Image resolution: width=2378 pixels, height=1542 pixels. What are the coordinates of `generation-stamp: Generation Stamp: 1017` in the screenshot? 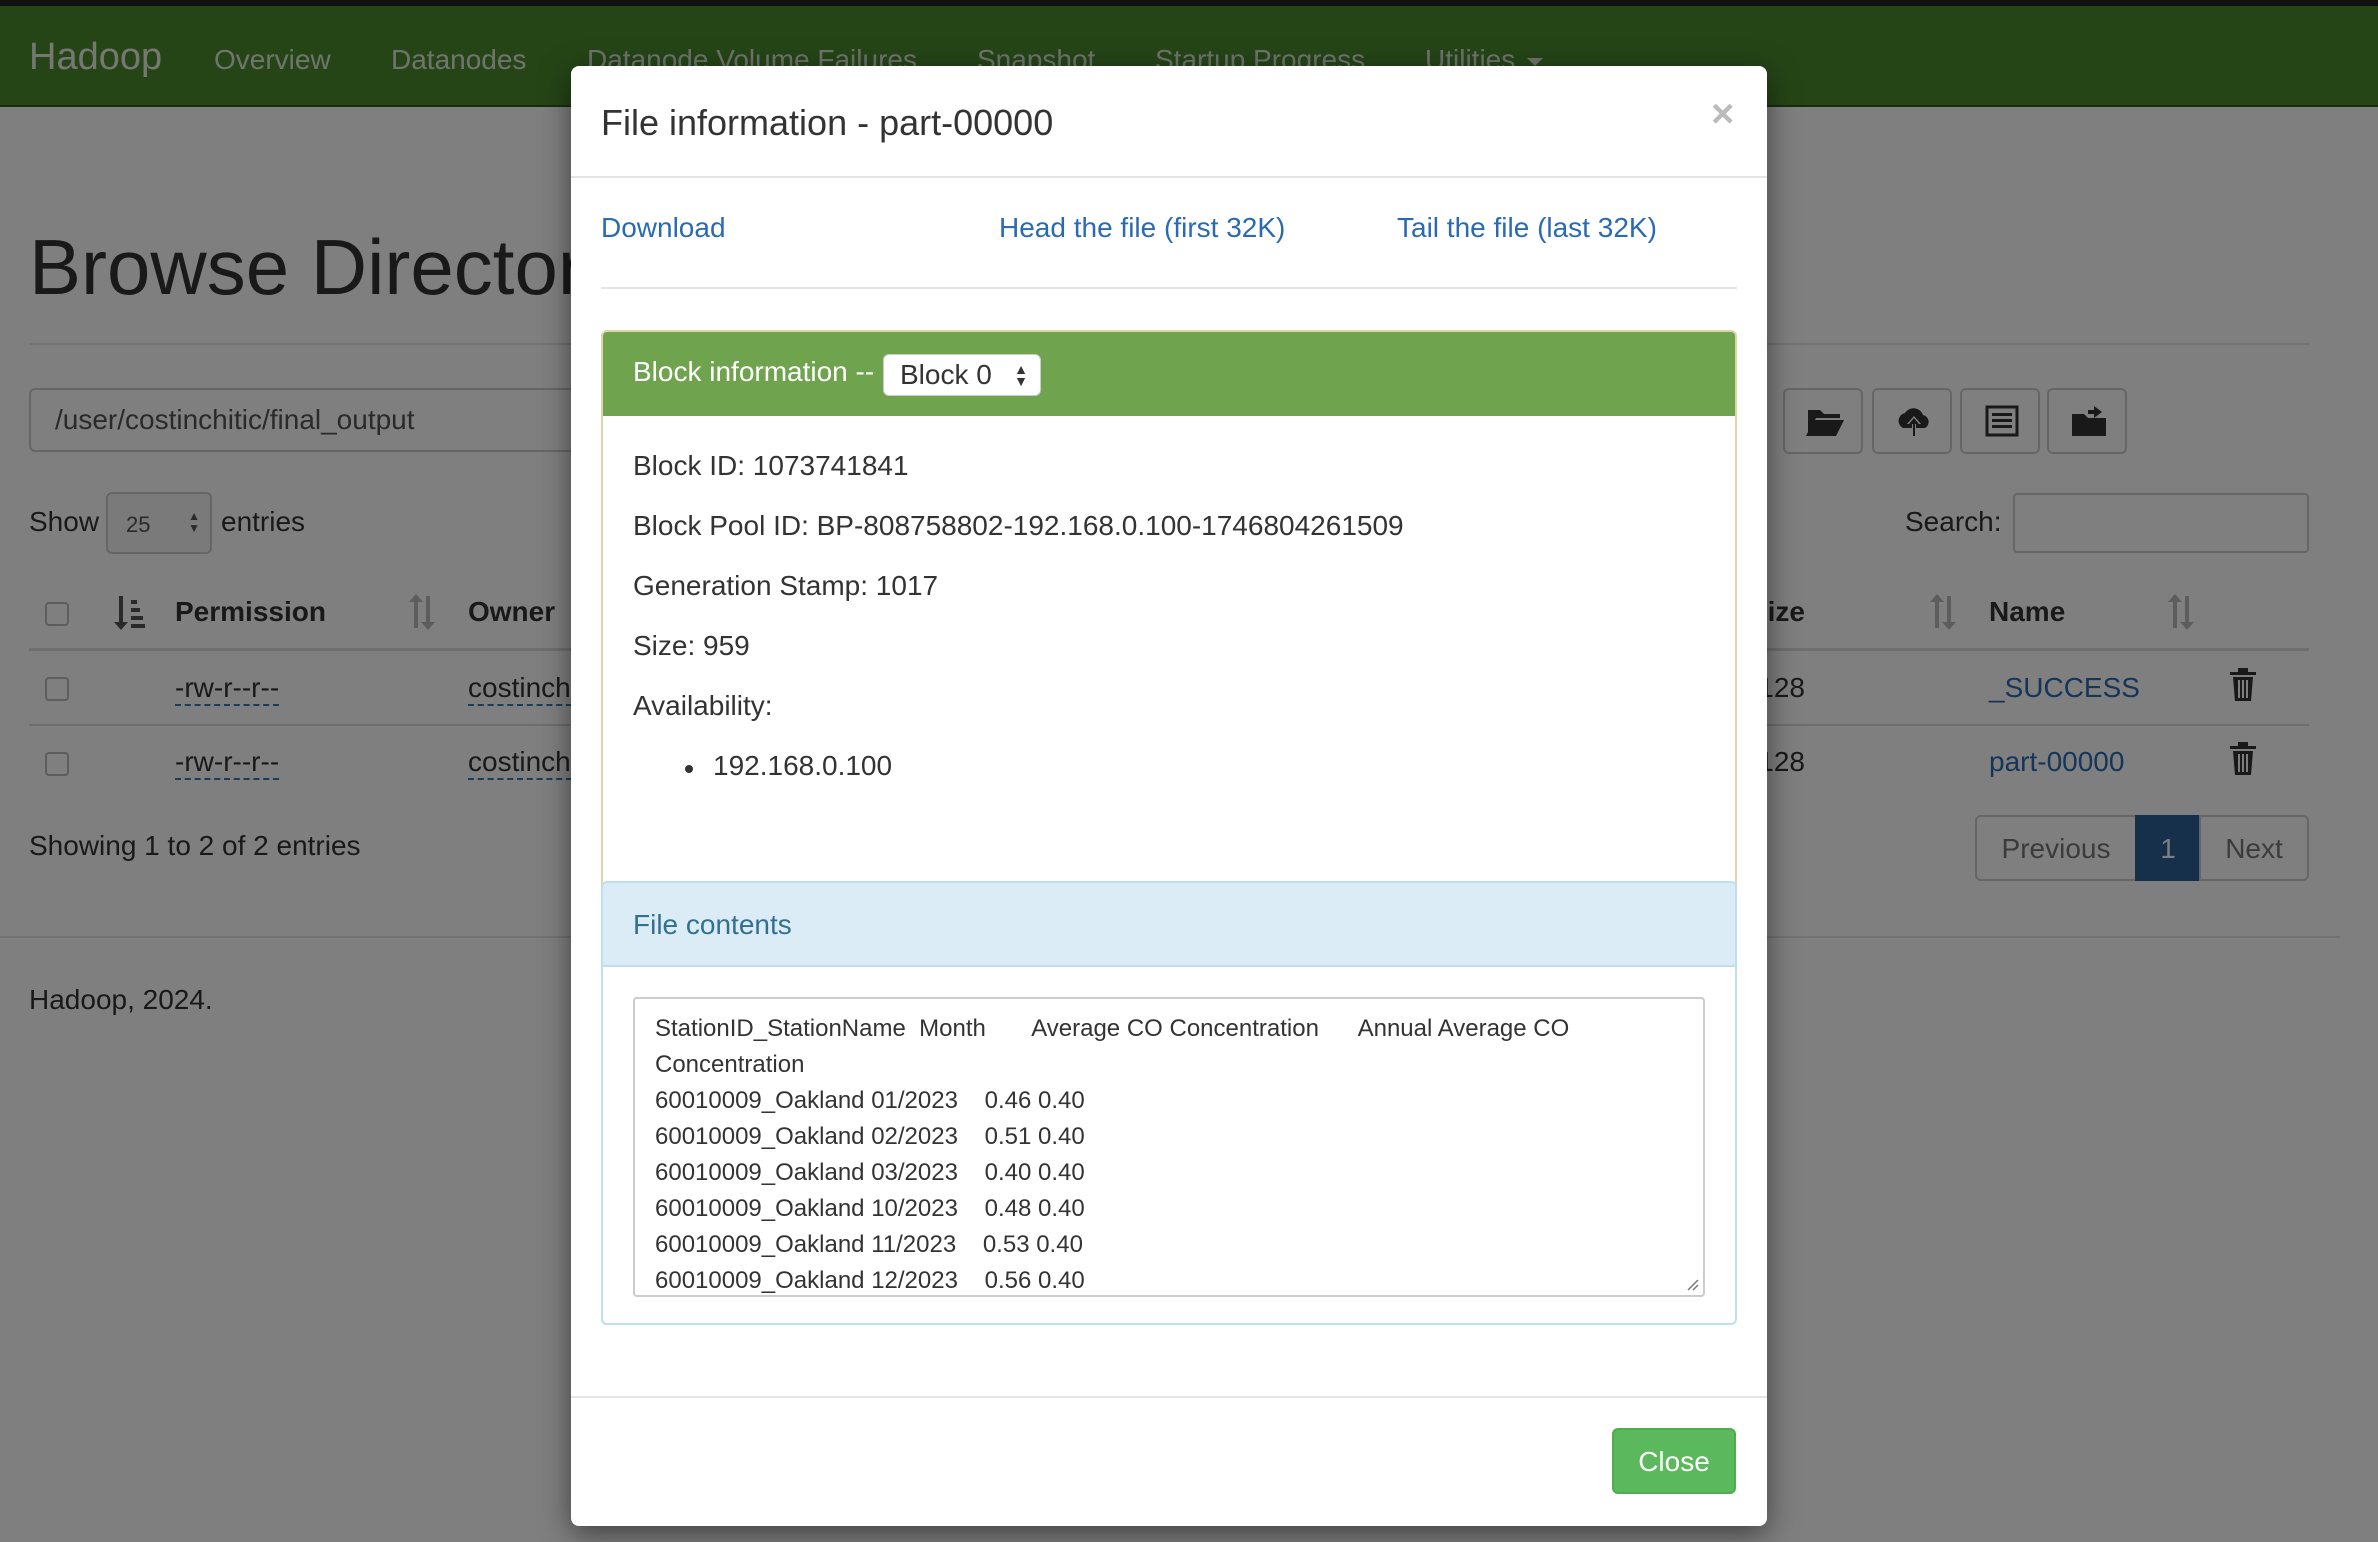 It's located at (786, 585).